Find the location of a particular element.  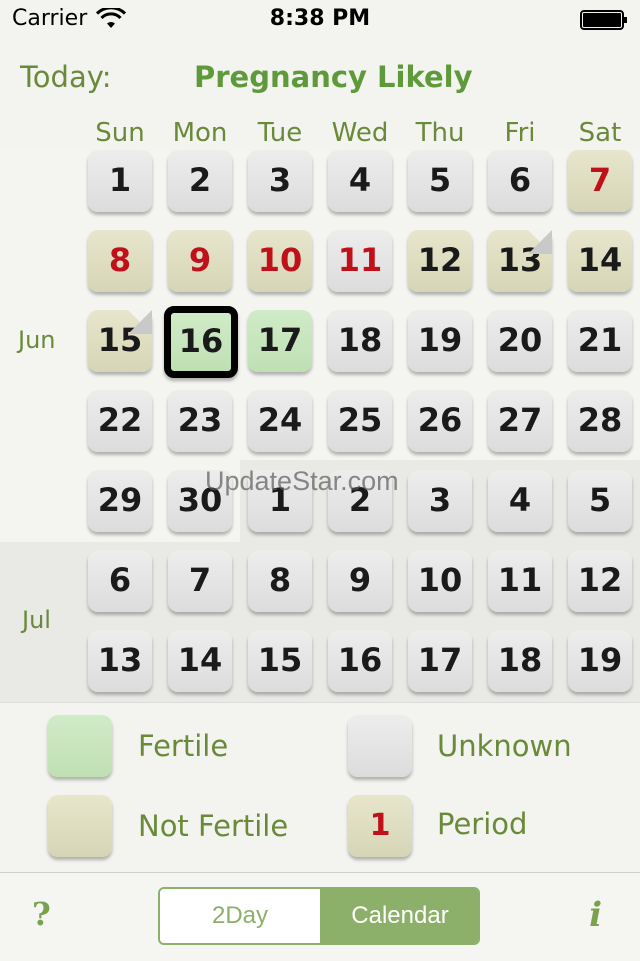

calendar-day-number: 4 is located at coordinates (360, 180).